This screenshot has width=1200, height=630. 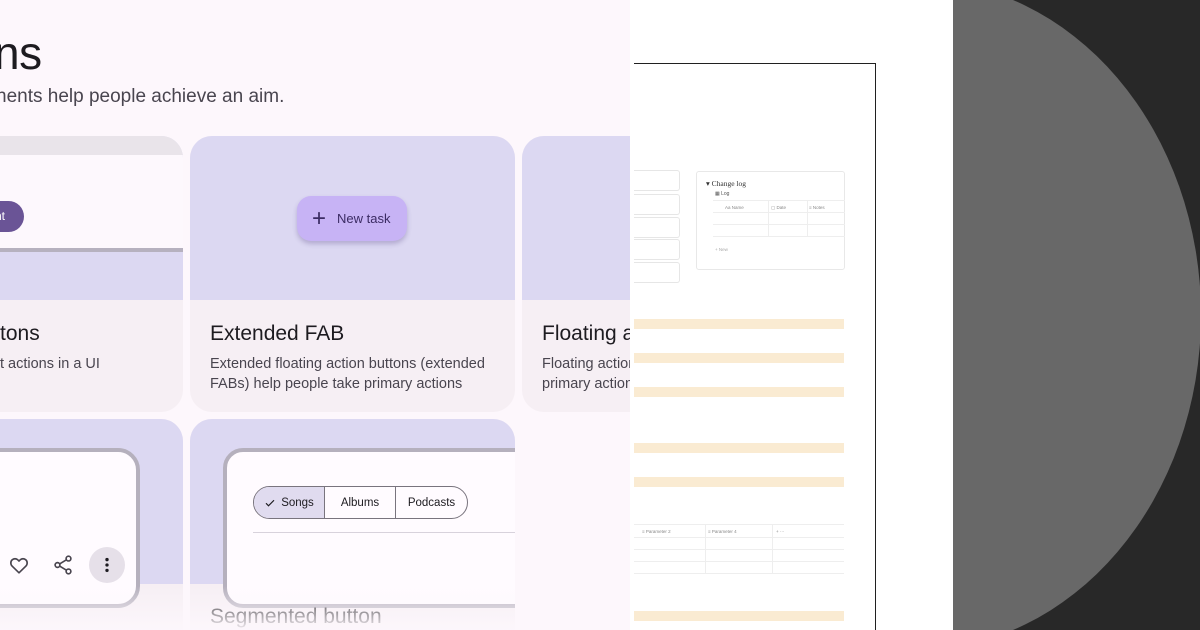 I want to click on card-title: Extended FAB, so click(x=277, y=333).